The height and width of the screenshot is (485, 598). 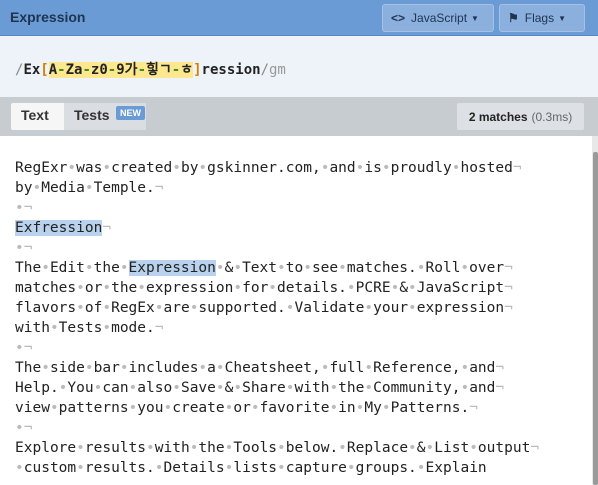 I want to click on set-char: ㄱ, so click(x=165, y=70).